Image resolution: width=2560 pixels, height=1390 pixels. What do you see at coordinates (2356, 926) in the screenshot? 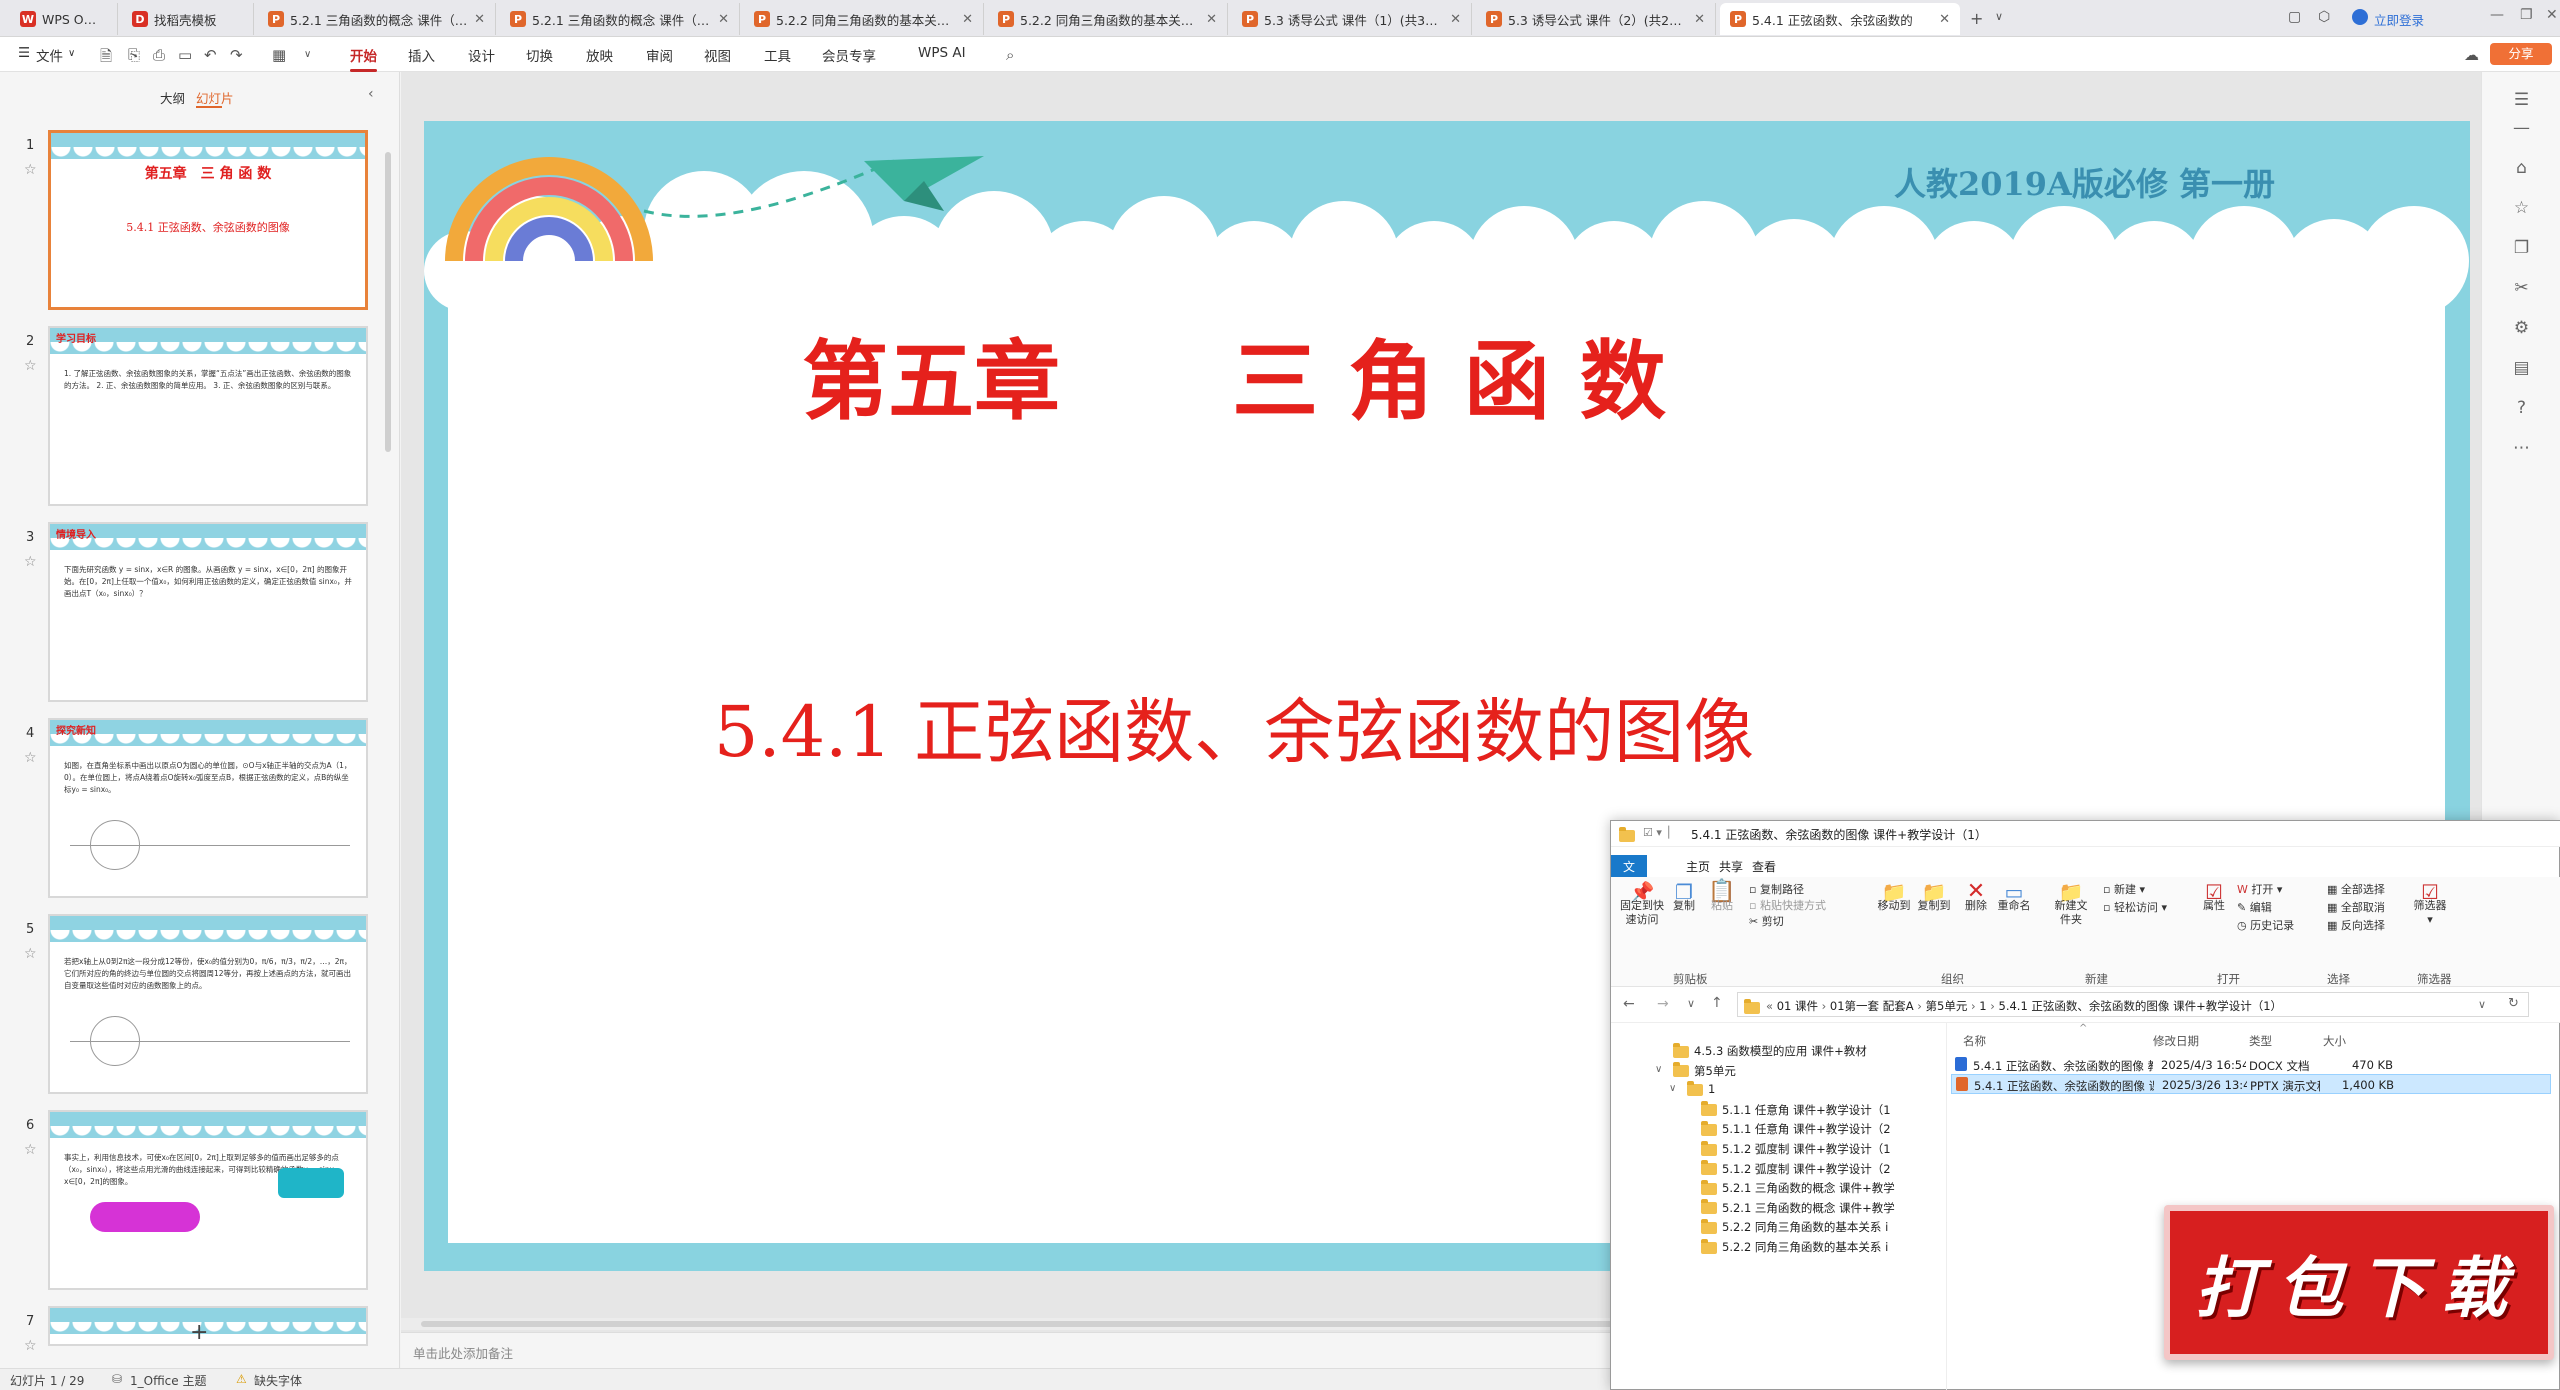
I see `invert-selection-button: ▦ 反向选择` at bounding box center [2356, 926].